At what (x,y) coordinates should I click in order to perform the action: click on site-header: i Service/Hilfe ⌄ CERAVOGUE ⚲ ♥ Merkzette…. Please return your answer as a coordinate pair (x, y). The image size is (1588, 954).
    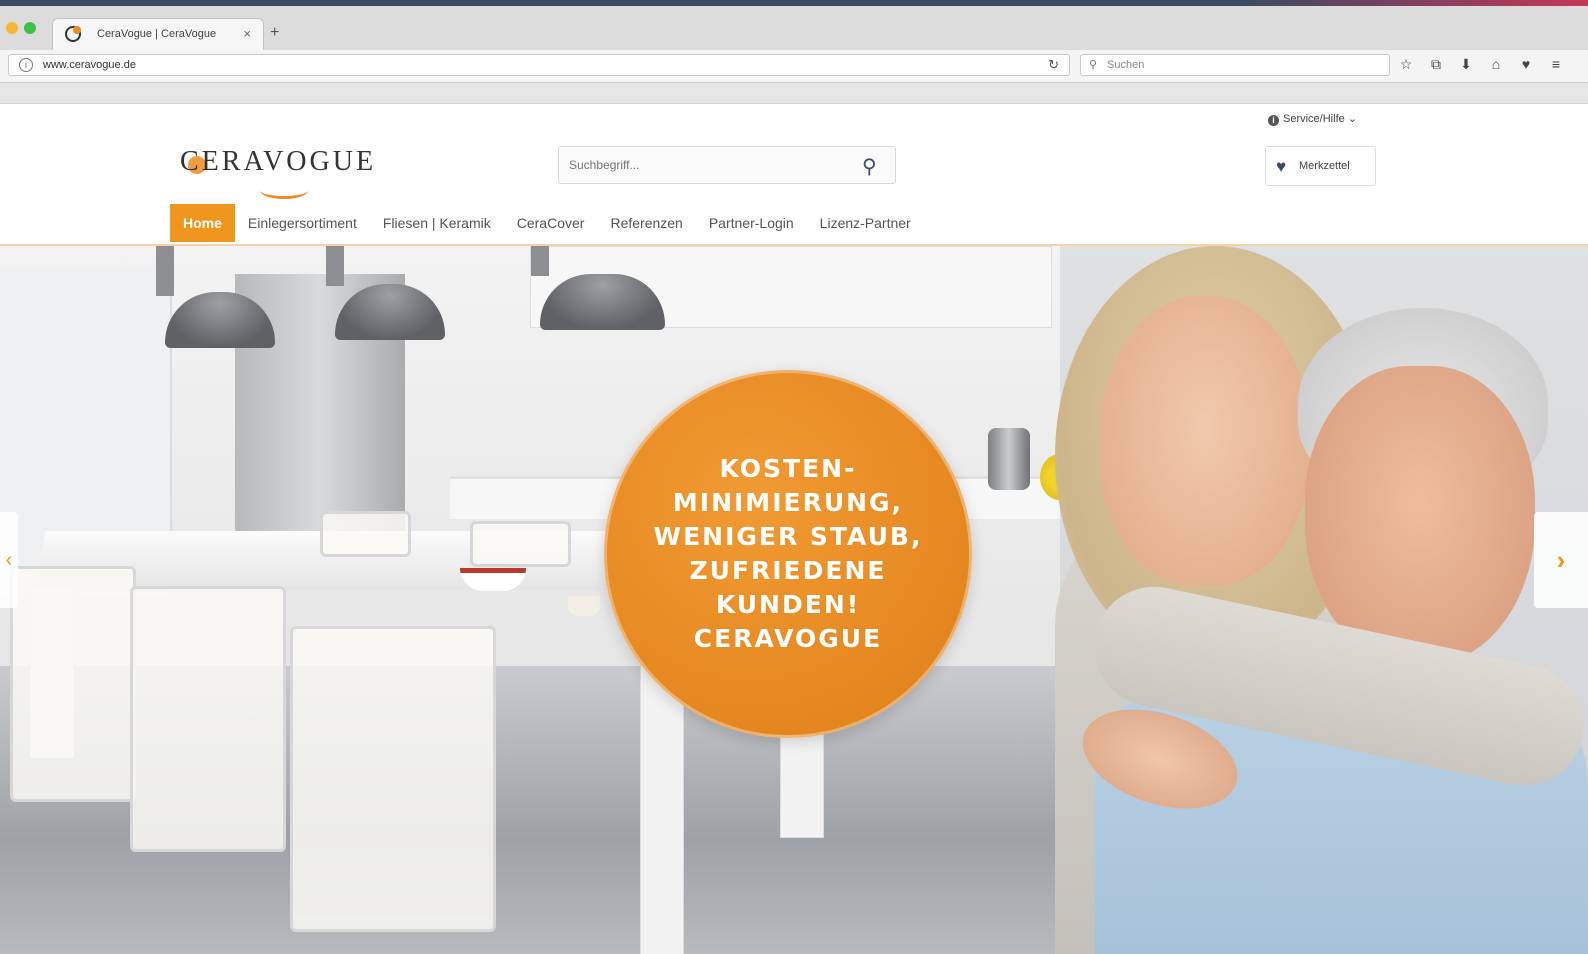
    Looking at the image, I should click on (794, 175).